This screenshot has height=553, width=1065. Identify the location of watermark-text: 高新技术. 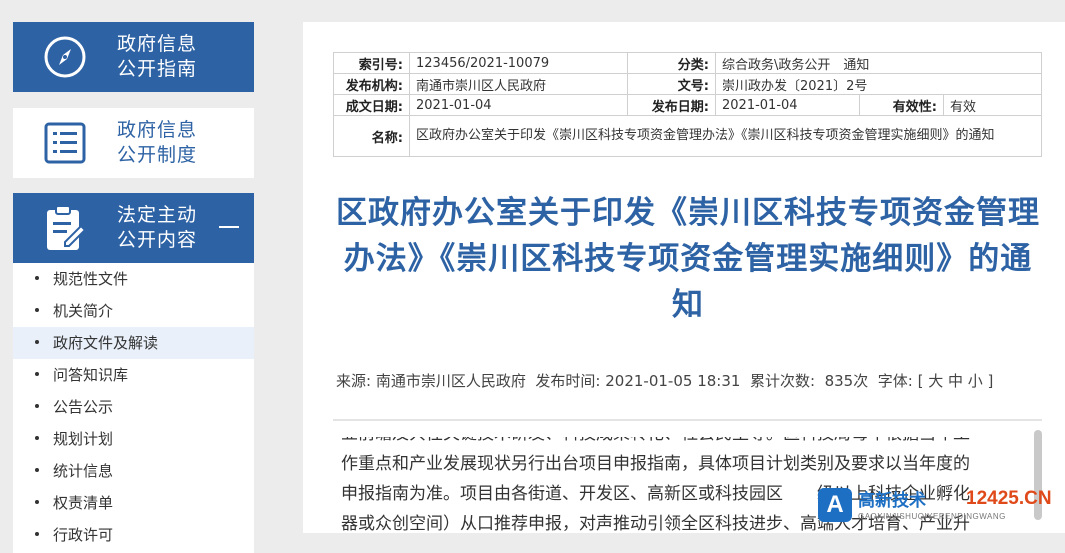
(892, 501).